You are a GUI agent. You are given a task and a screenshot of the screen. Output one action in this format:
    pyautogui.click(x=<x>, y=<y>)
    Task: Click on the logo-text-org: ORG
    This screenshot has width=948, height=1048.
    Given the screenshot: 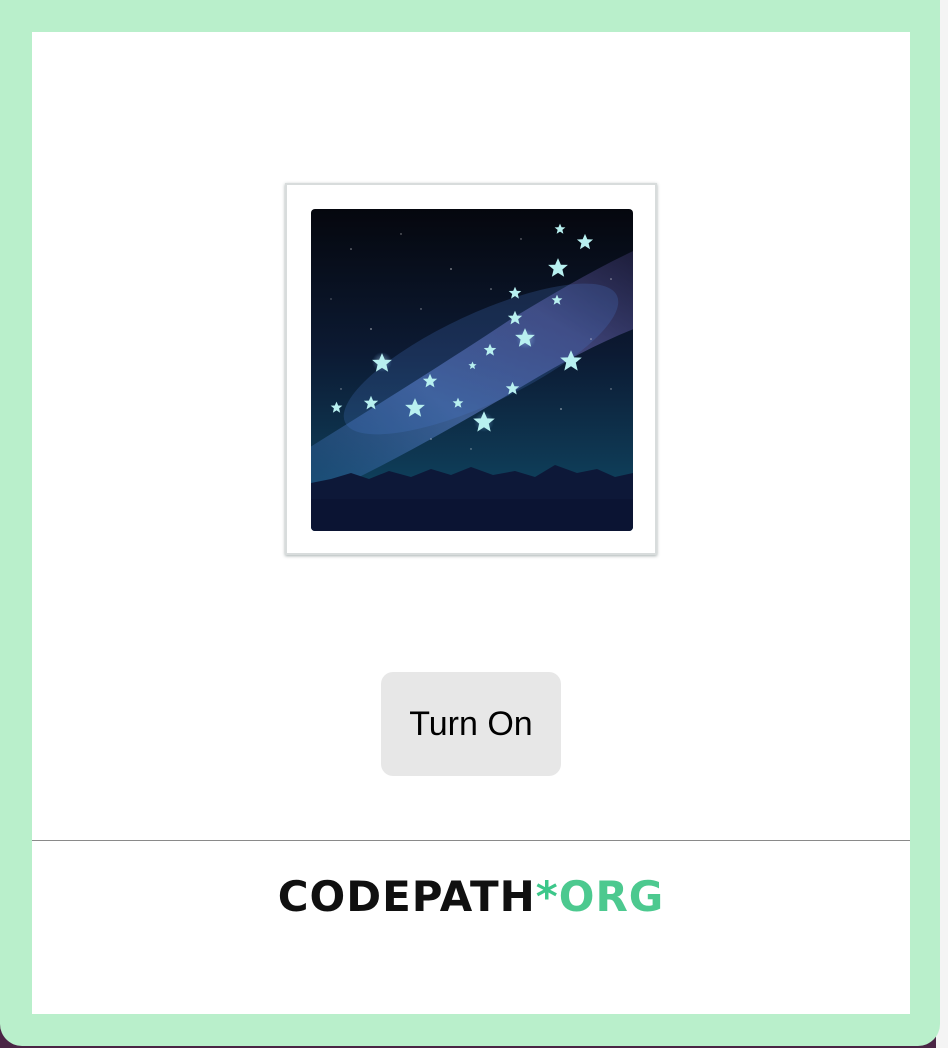 What is the action you would take?
    pyautogui.click(x=611, y=896)
    